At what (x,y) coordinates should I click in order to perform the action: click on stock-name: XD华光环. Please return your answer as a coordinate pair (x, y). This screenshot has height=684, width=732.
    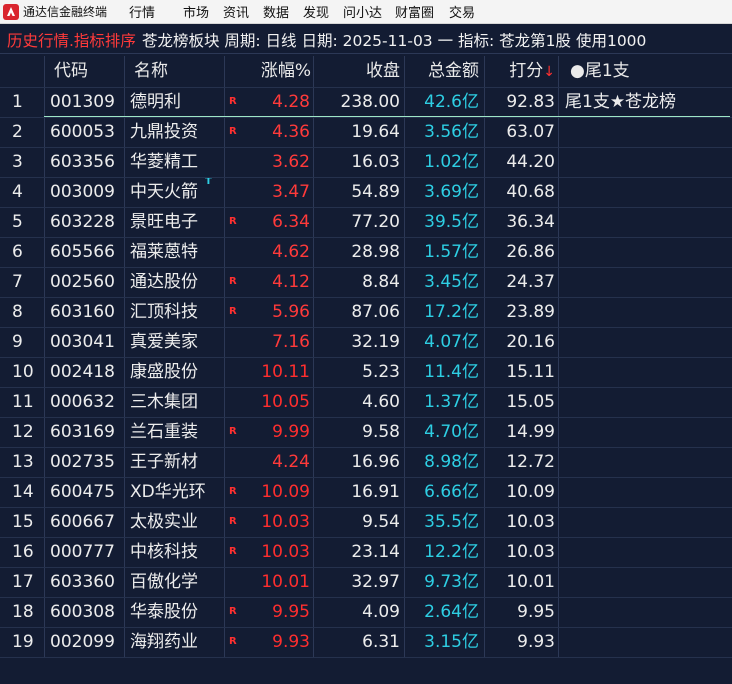
    Looking at the image, I should click on (168, 492).